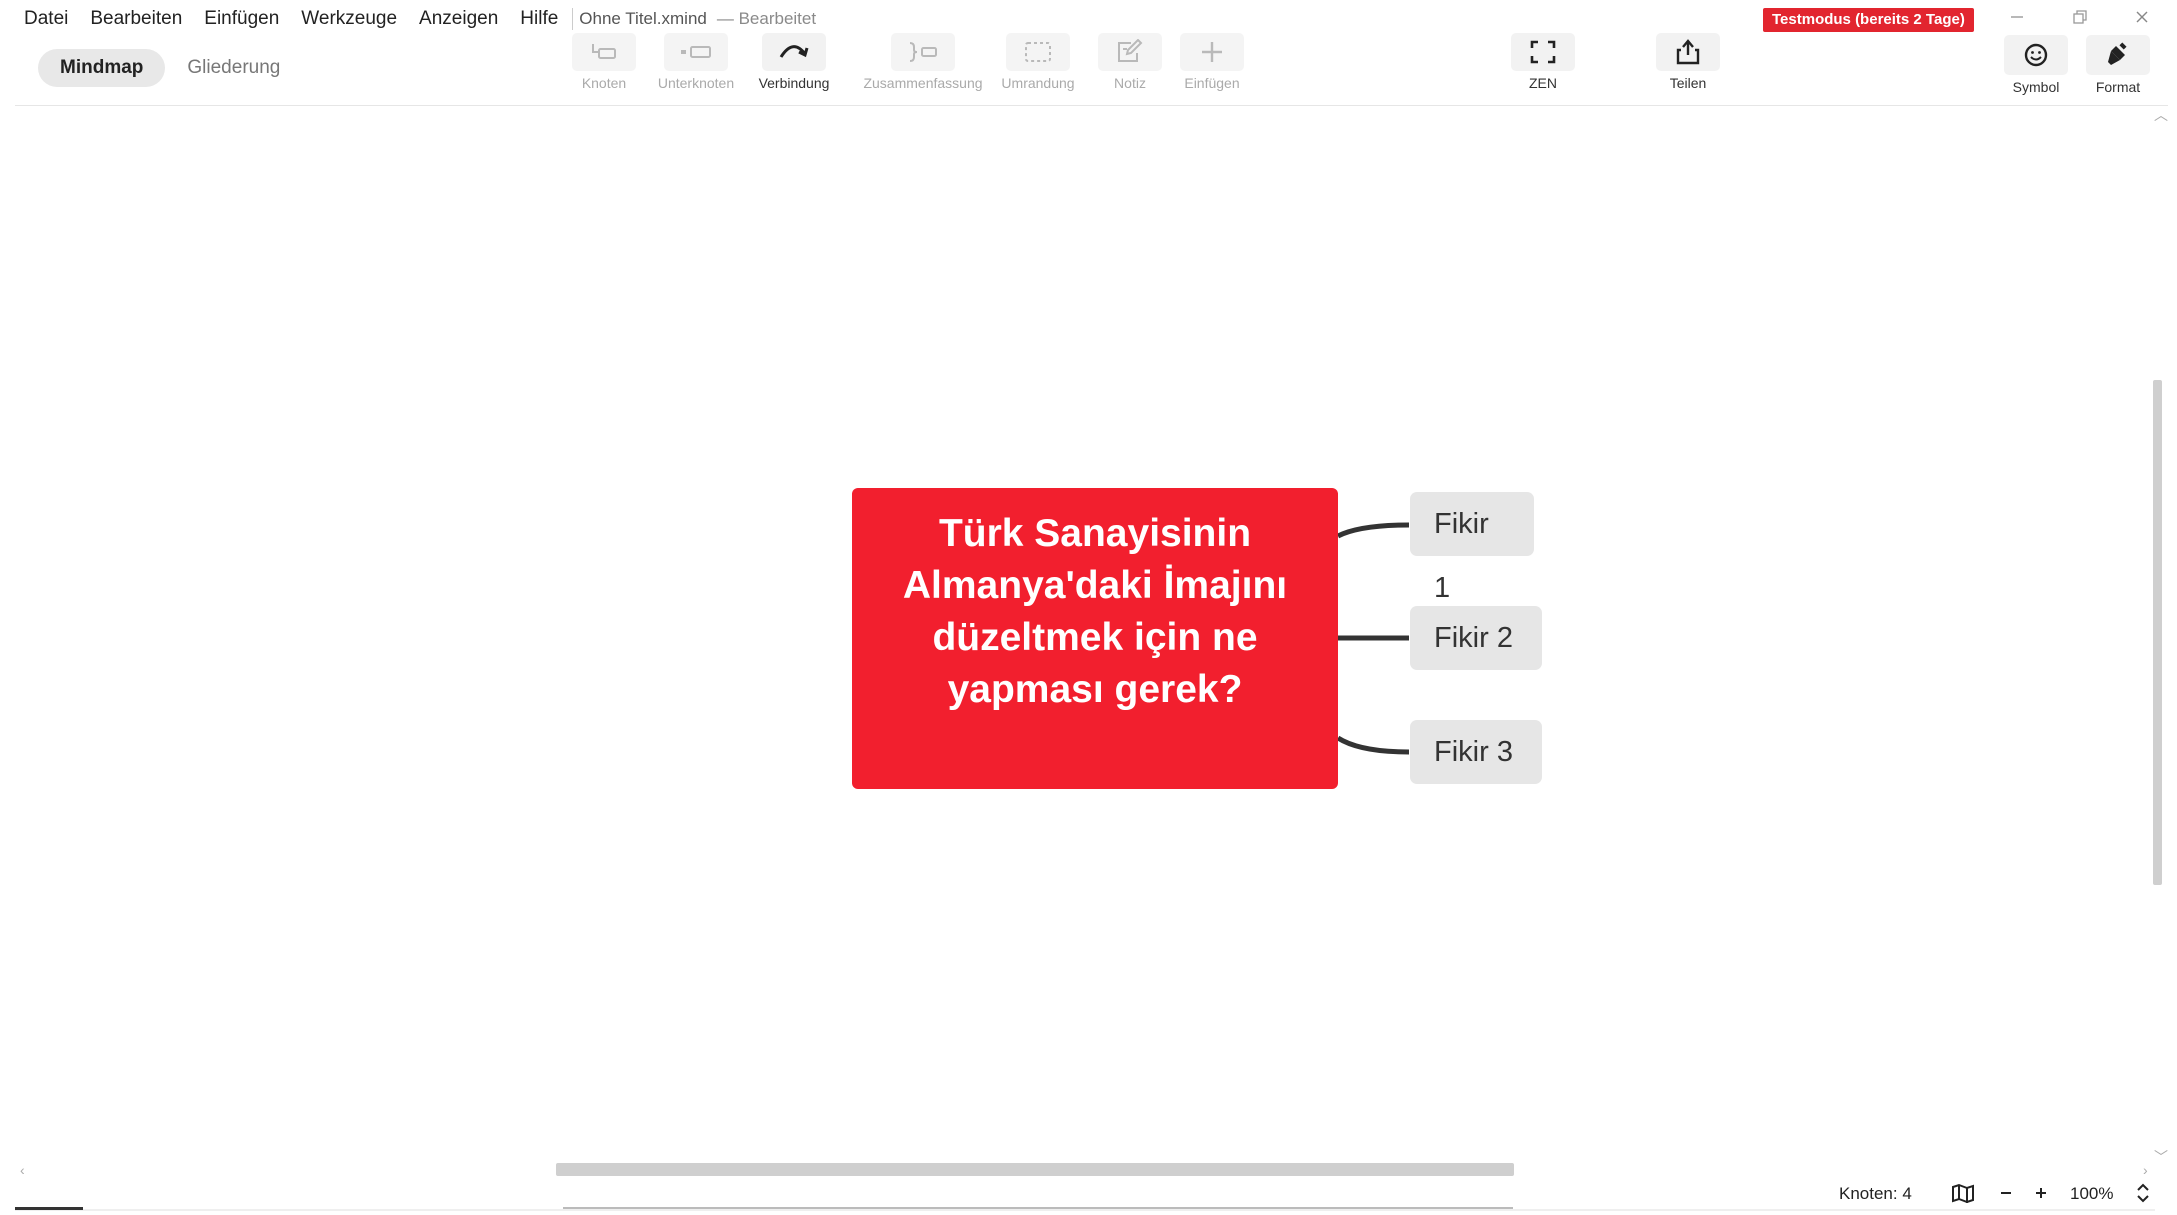 This screenshot has width=2177, height=1215. I want to click on minus-icon, so click(2006, 1193).